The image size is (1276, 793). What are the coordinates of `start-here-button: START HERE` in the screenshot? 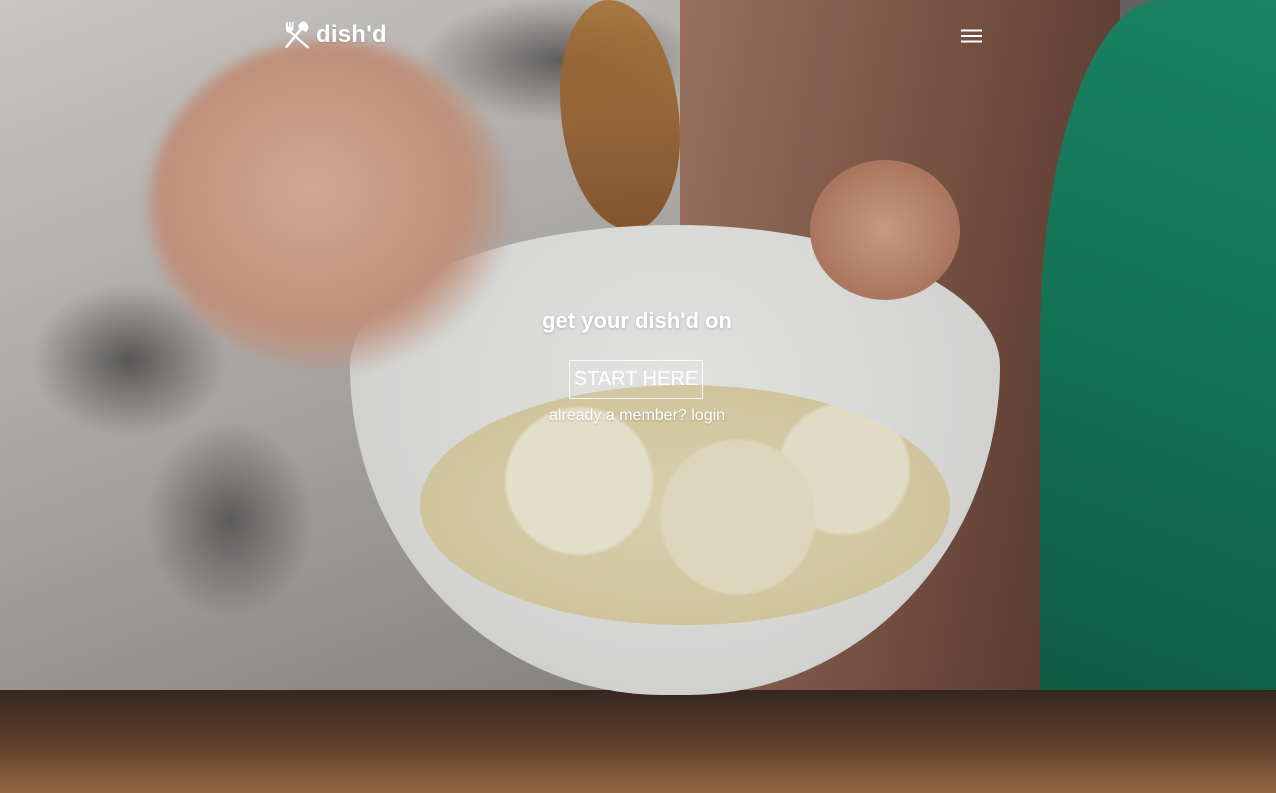 It's located at (636, 379).